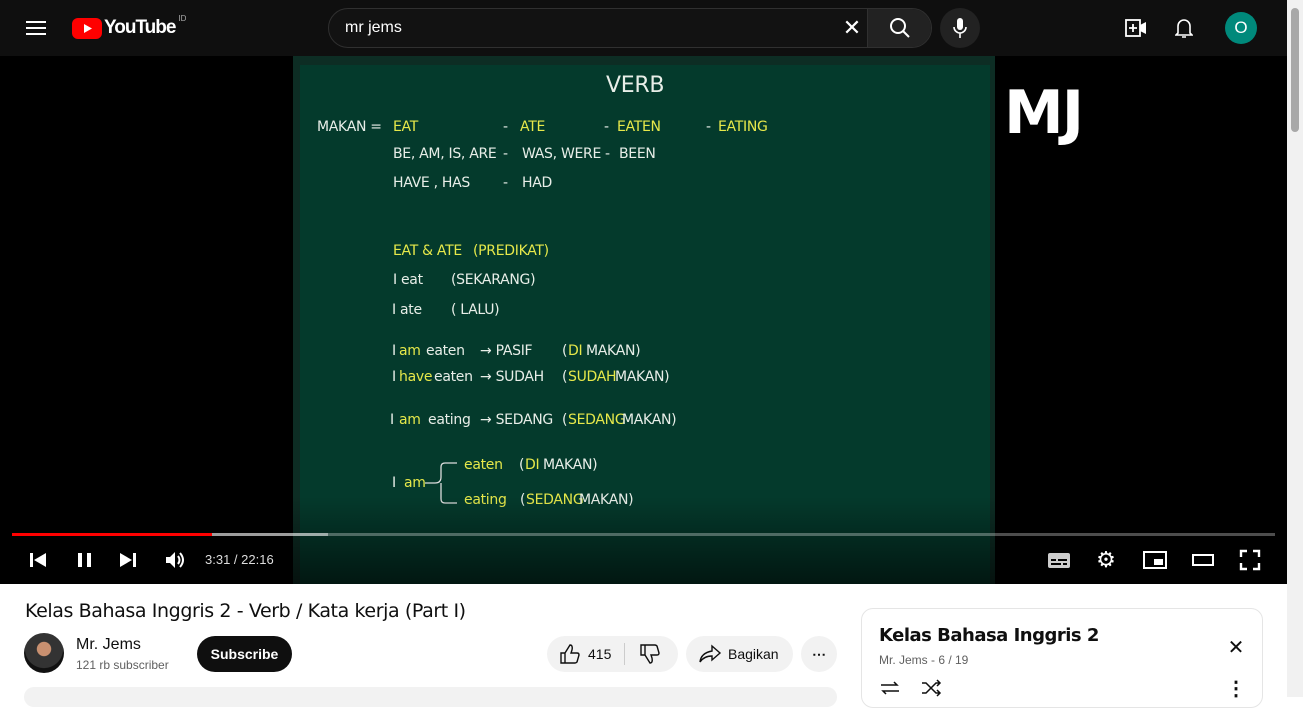 The image size is (1303, 708). What do you see at coordinates (128, 560) in the screenshot?
I see `next-icon` at bounding box center [128, 560].